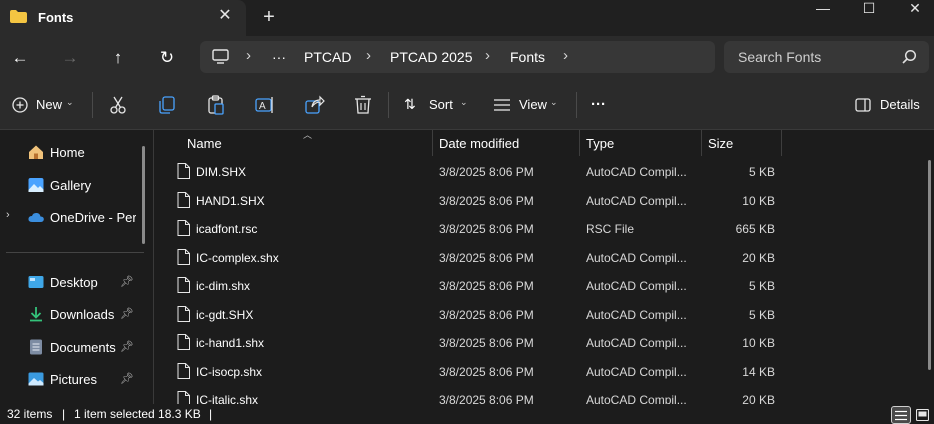 The width and height of the screenshot is (934, 424). I want to click on command-bar: New ⌄ A ⇅ Sort ⌄ View ⌄ ··· Details, so click(467, 105).